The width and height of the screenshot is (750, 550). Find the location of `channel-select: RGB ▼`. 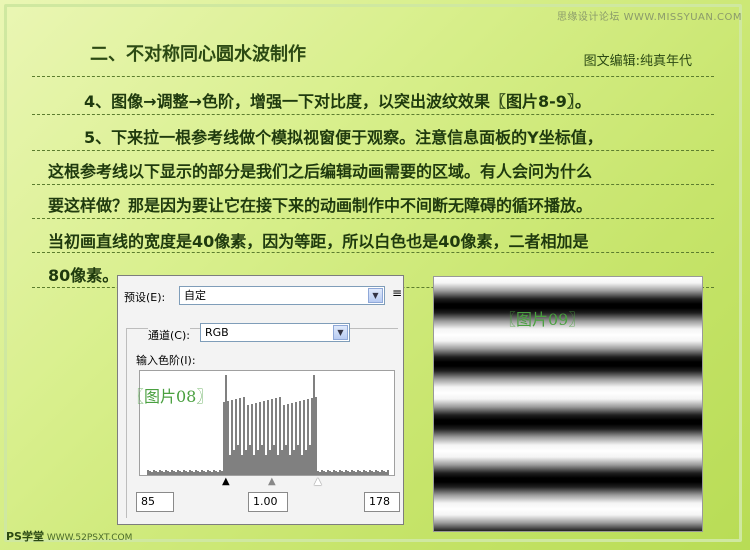

channel-select: RGB ▼ is located at coordinates (275, 332).